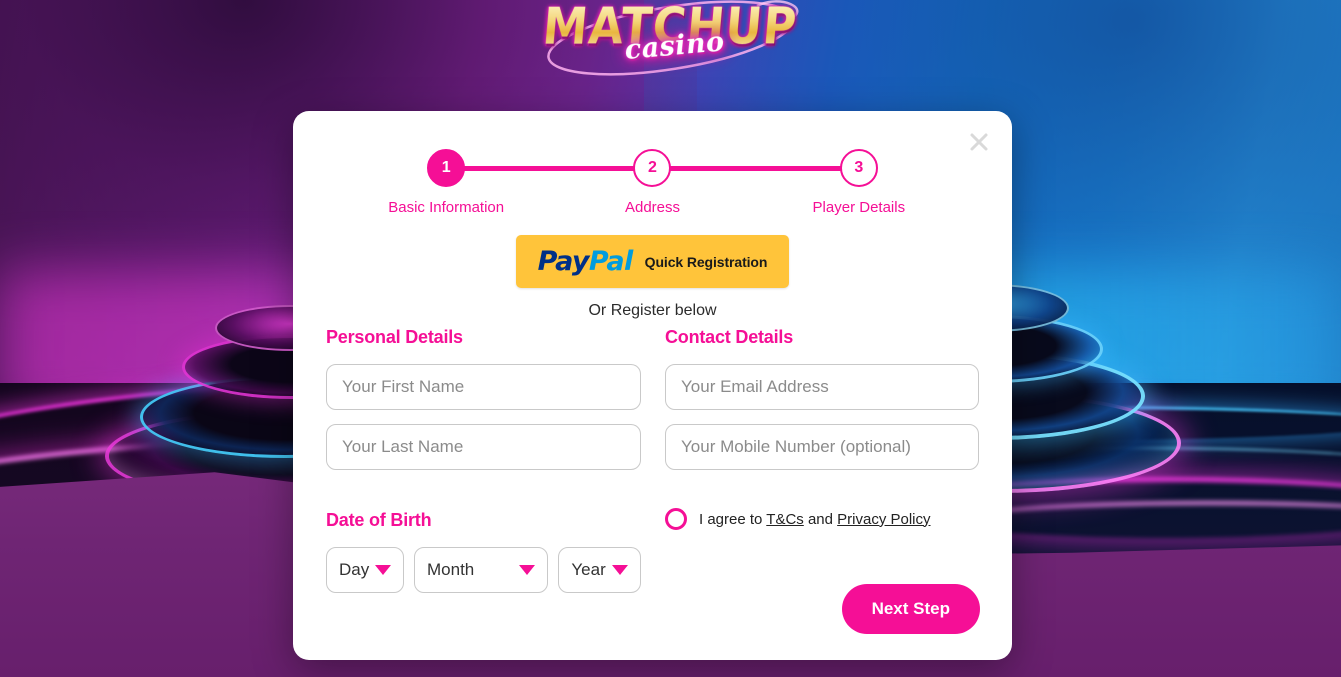 The height and width of the screenshot is (677, 1341). Describe the element at coordinates (379, 520) in the screenshot. I see `date-of-birth-heading: Date of Birth` at that location.